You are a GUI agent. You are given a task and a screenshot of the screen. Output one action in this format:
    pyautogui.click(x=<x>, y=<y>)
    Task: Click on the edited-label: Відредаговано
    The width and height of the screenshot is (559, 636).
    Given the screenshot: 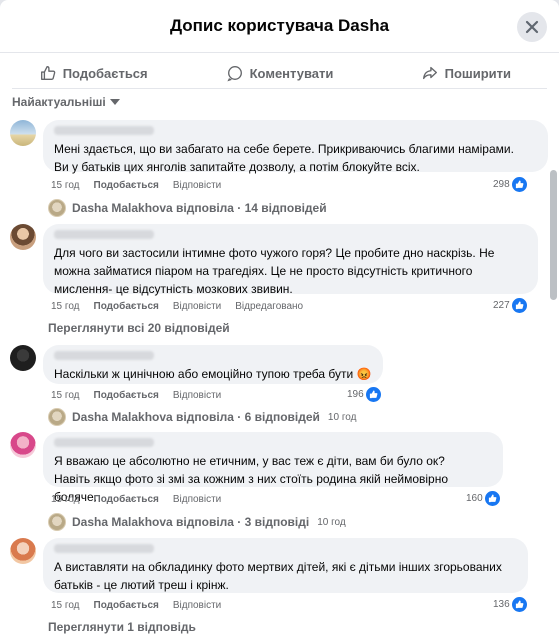 What is the action you would take?
    pyautogui.click(x=269, y=306)
    